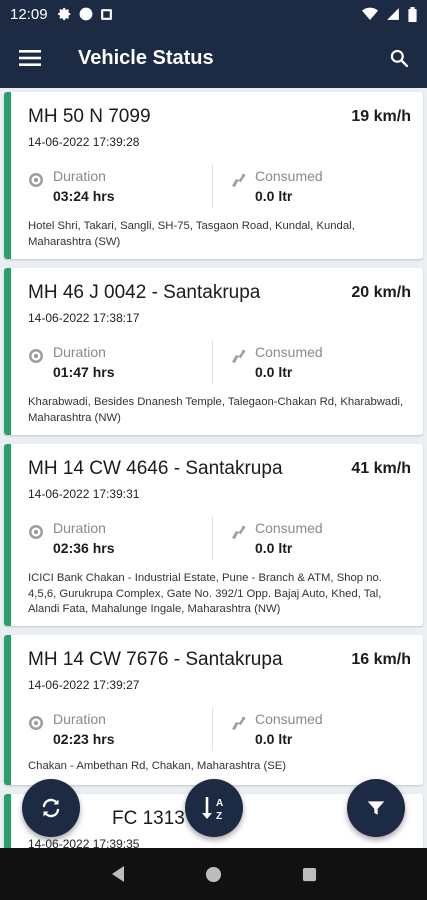 The height and width of the screenshot is (900, 427). What do you see at coordinates (84, 685) in the screenshot?
I see `vehicle-timestamp: 14-06-2022 17:39:27` at bounding box center [84, 685].